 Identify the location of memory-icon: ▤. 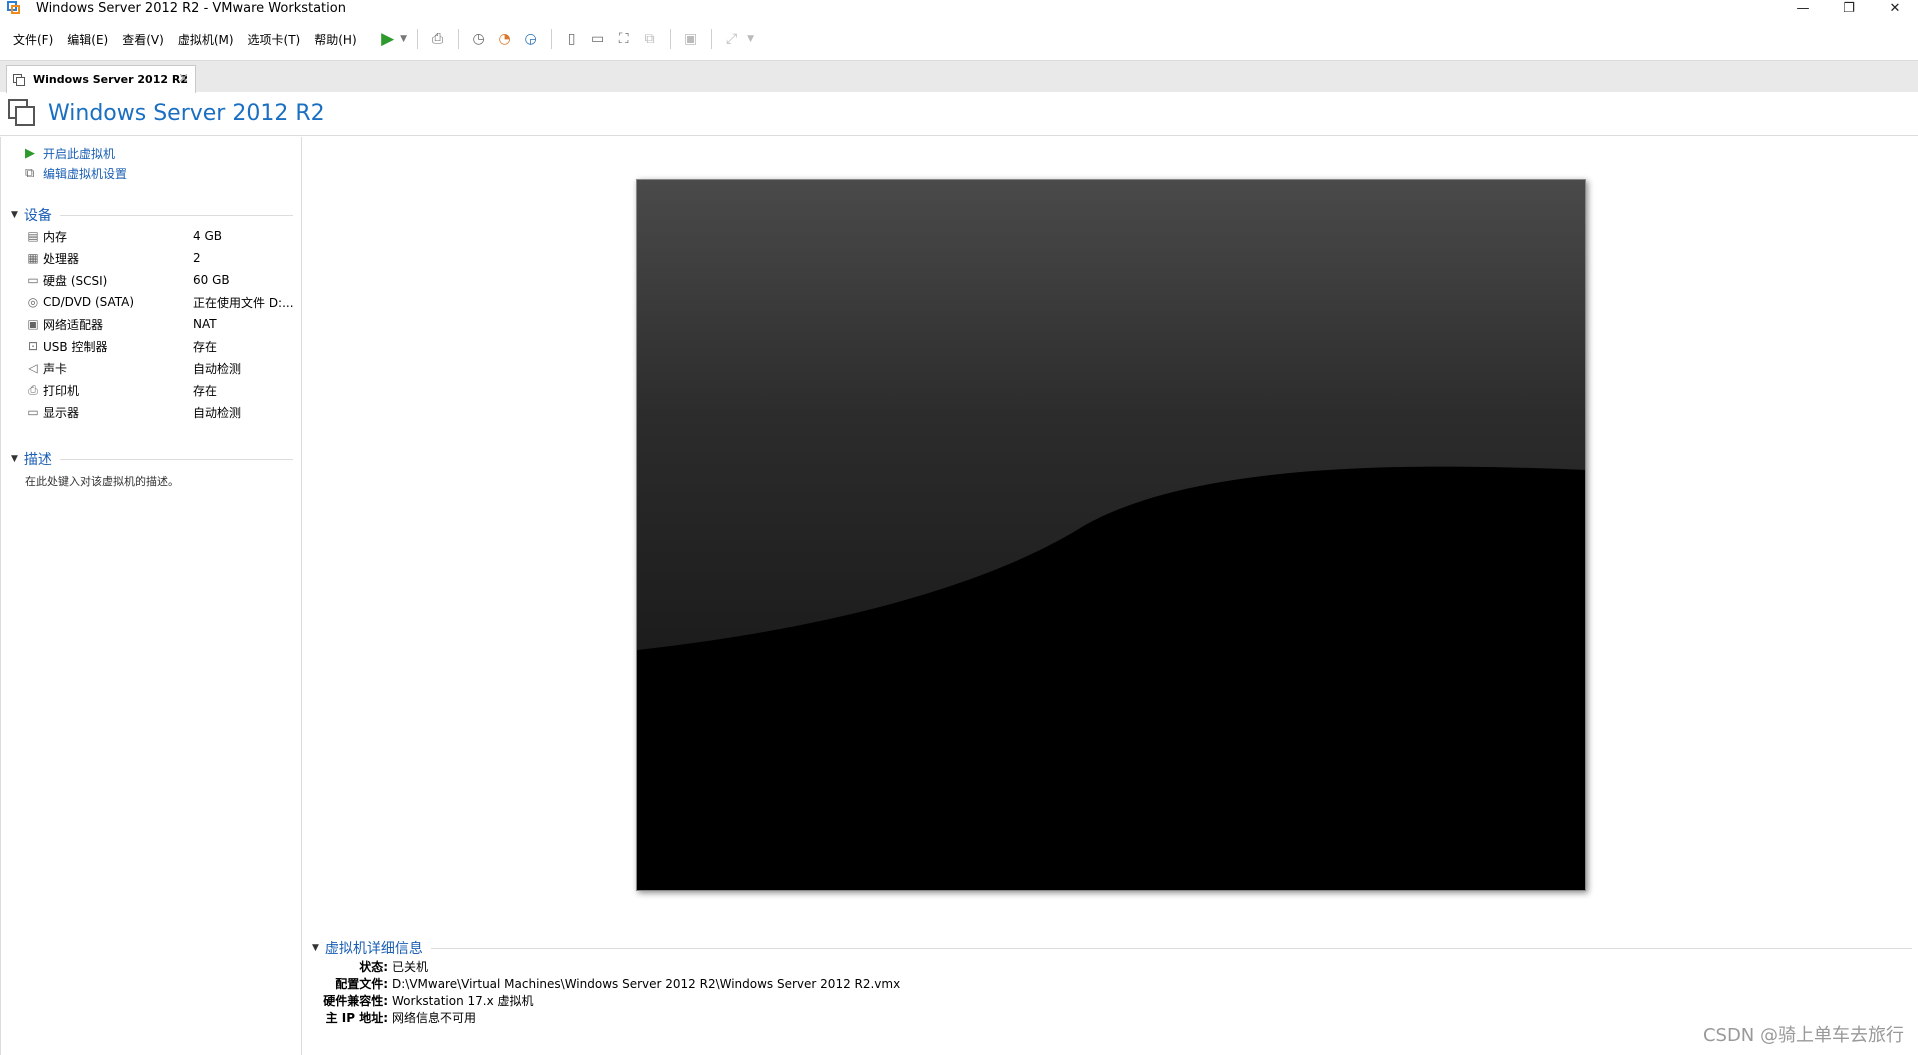
(33, 236).